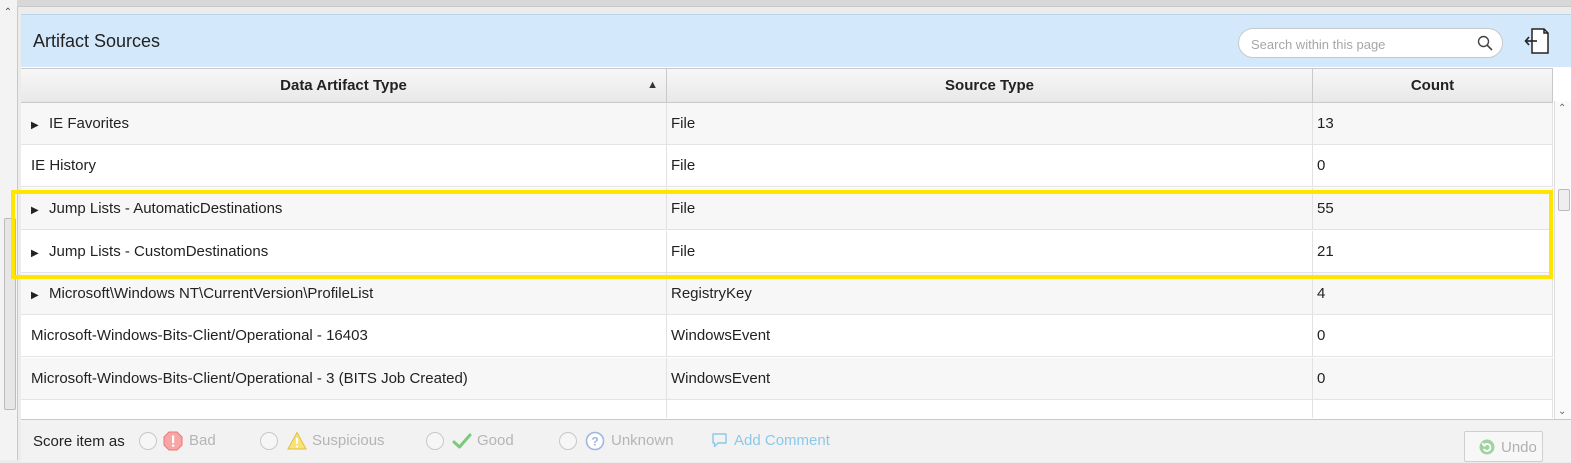 The image size is (1571, 463). Describe the element at coordinates (148, 441) in the screenshot. I see `radio-bad` at that location.